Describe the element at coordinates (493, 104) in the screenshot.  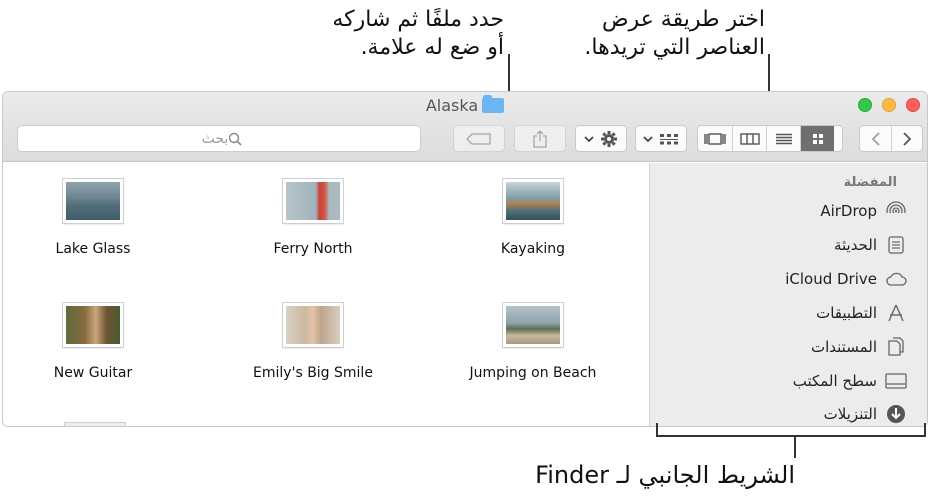
I see `folder-icon` at that location.